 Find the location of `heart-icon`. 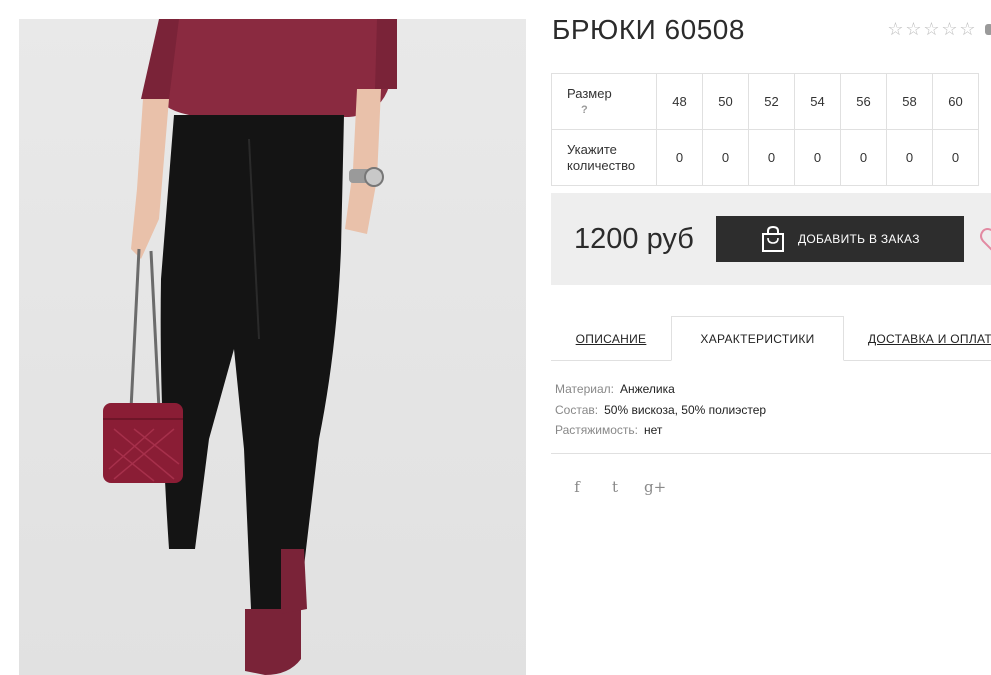

heart-icon is located at coordinates (983, 239).